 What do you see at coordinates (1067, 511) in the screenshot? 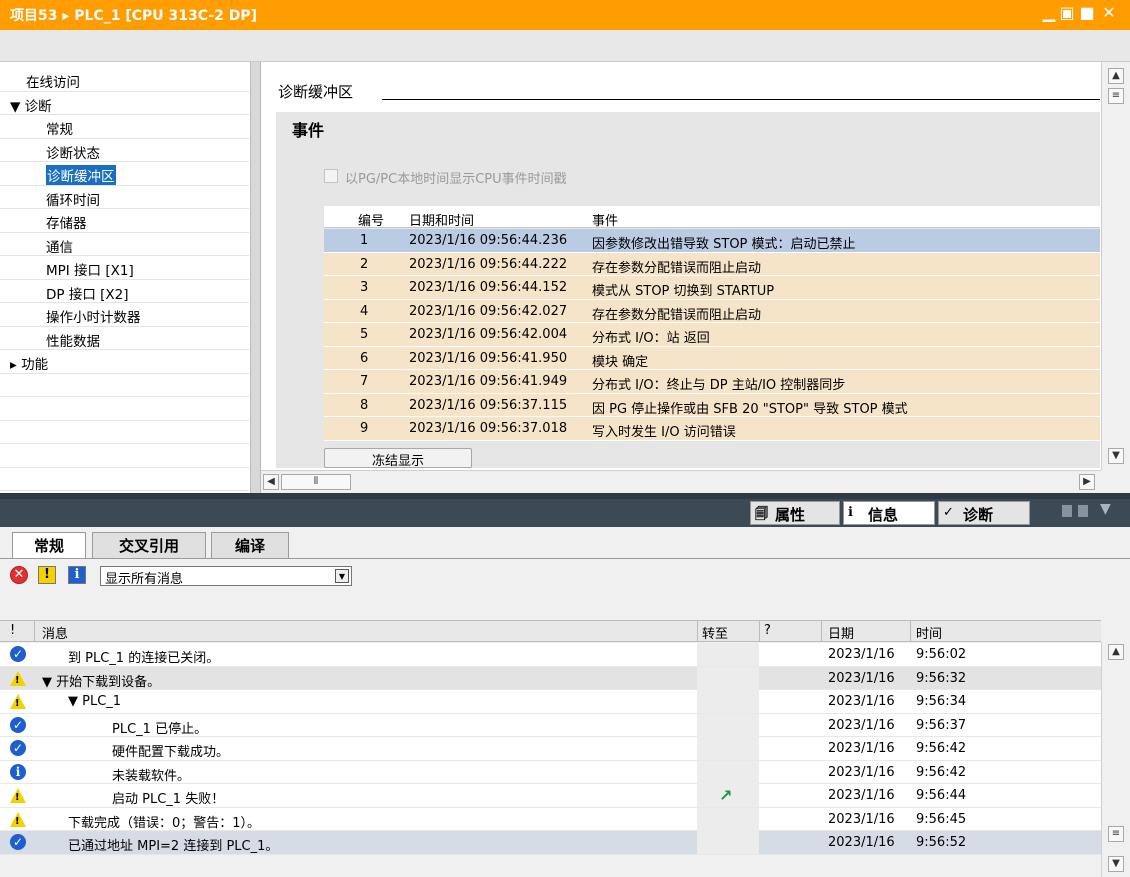
I see `float-window-icon` at bounding box center [1067, 511].